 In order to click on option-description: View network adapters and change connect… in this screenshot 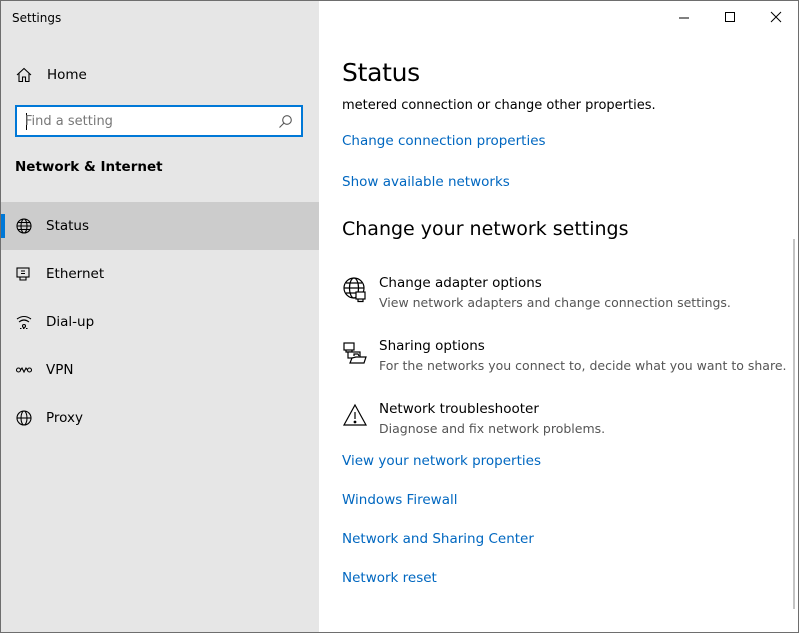, I will do `click(555, 302)`.